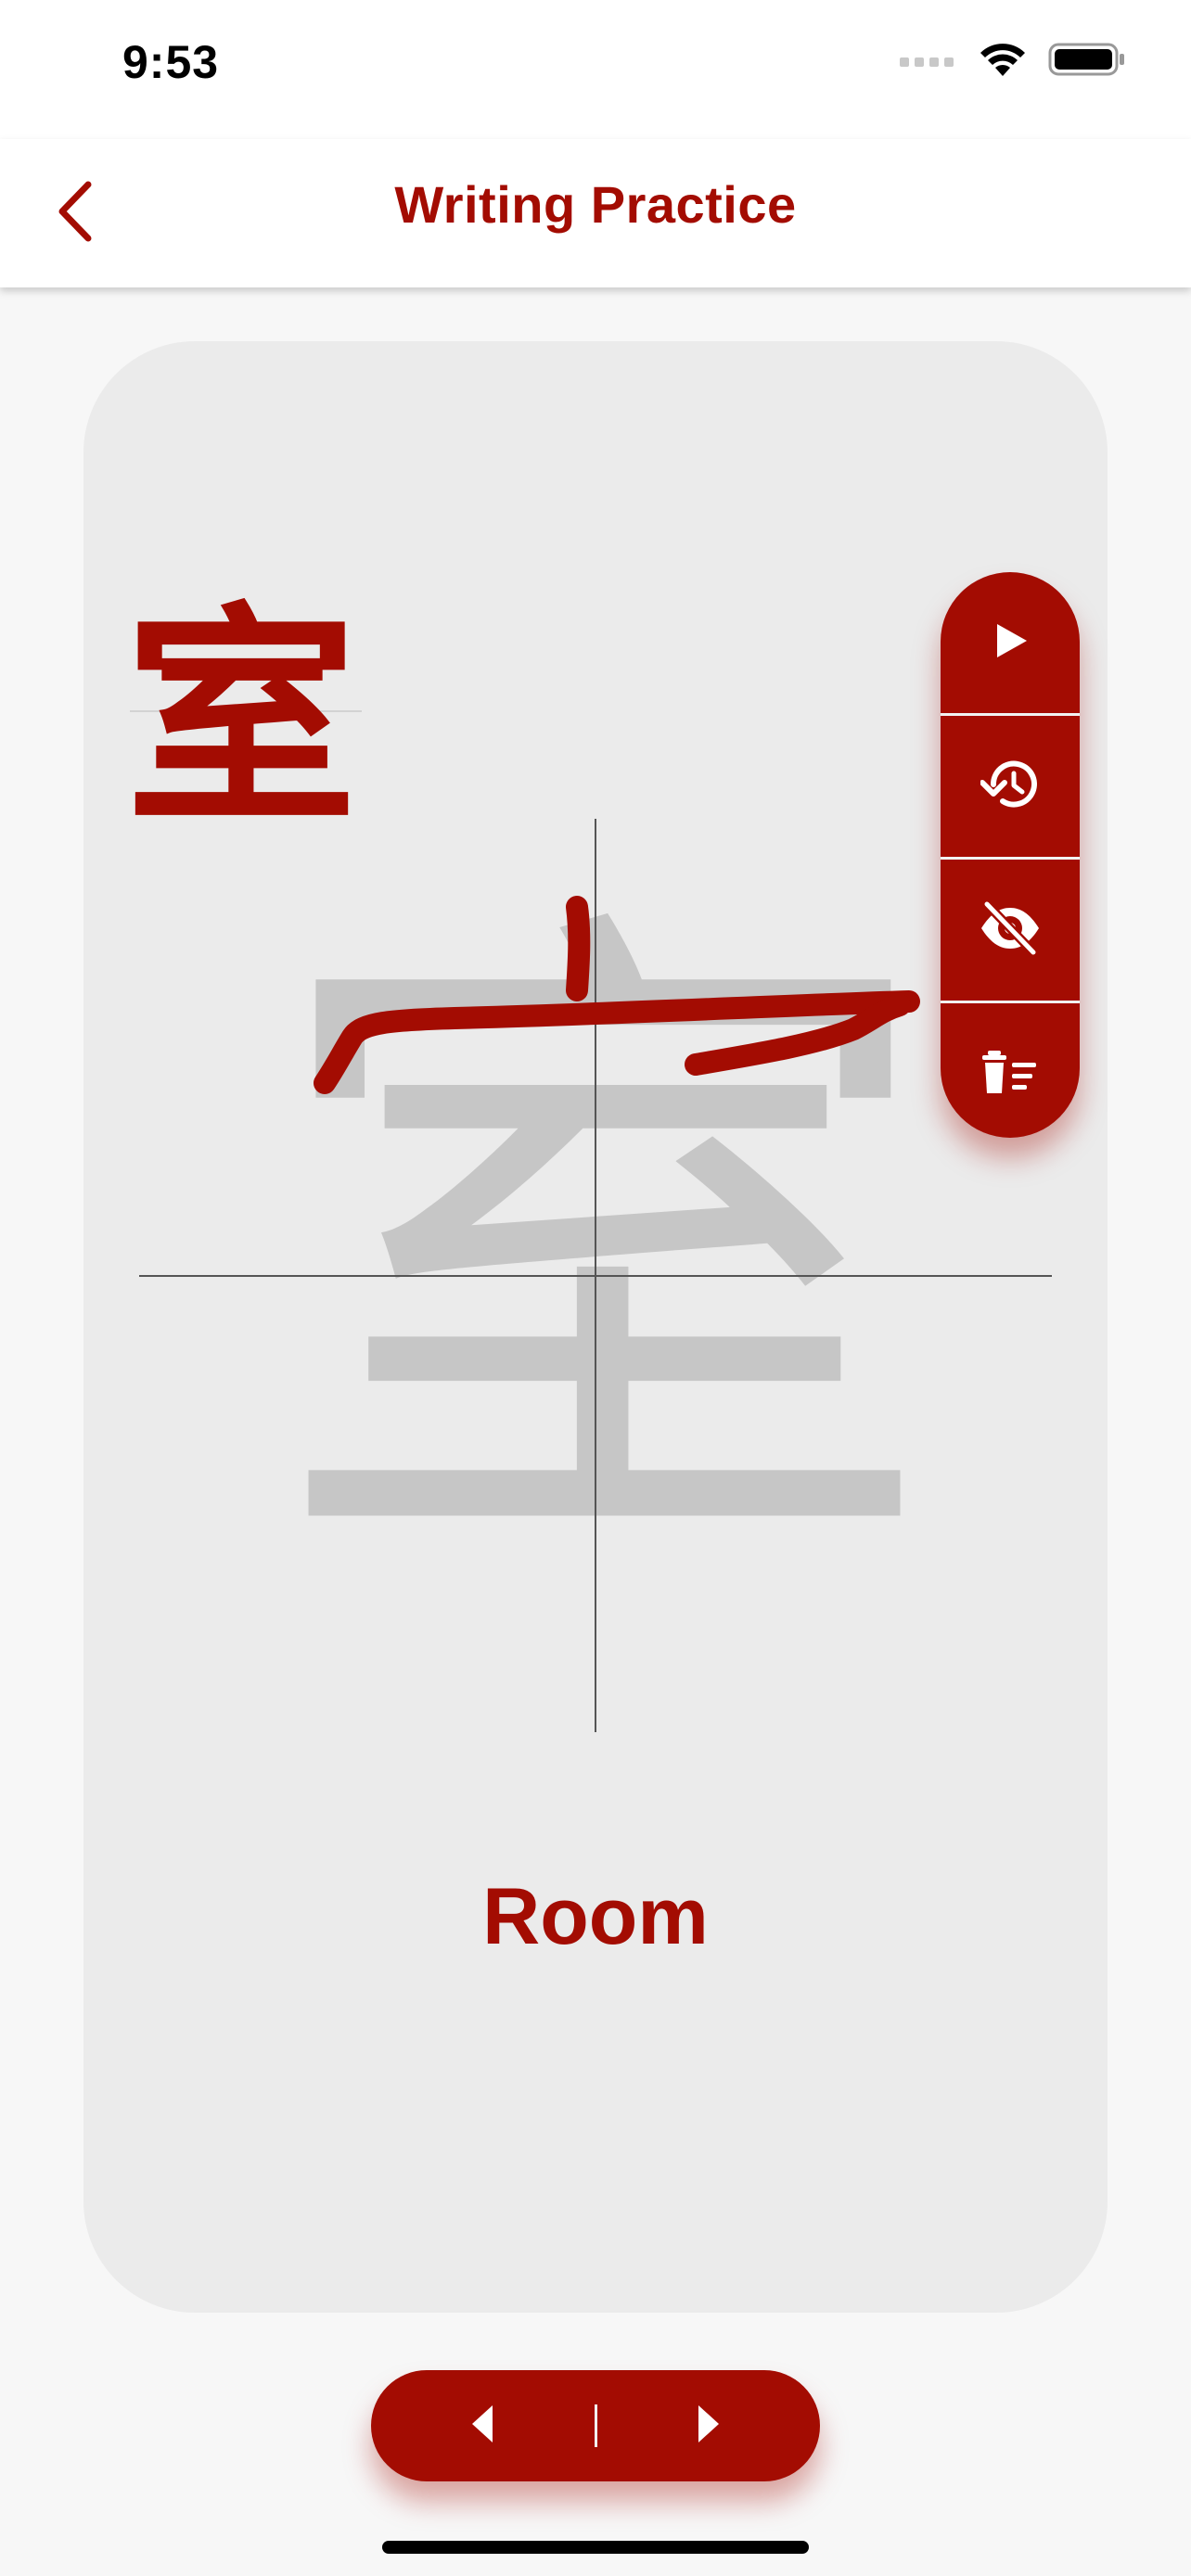 Image resolution: width=1191 pixels, height=2576 pixels. Describe the element at coordinates (1087, 62) in the screenshot. I see `battery-icon` at that location.